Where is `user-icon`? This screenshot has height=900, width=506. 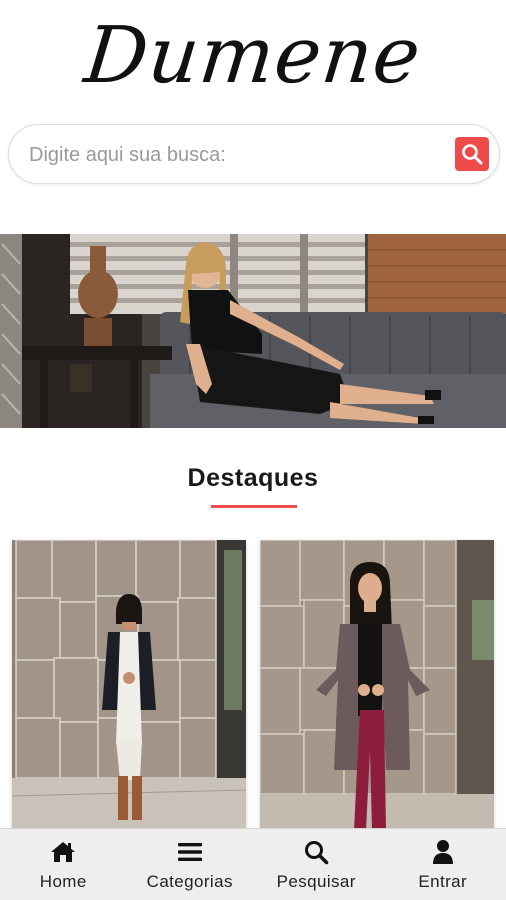
user-icon is located at coordinates (443, 852).